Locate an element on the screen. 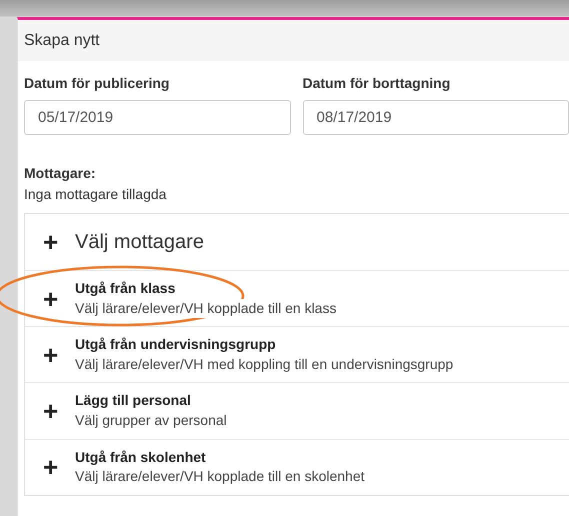 This screenshot has height=516, width=569. recipient-option: + Utgå från undervisningsgrupp Välj lärare/elever/VH med koppling till en undervisningsgrupp is located at coordinates (297, 354).